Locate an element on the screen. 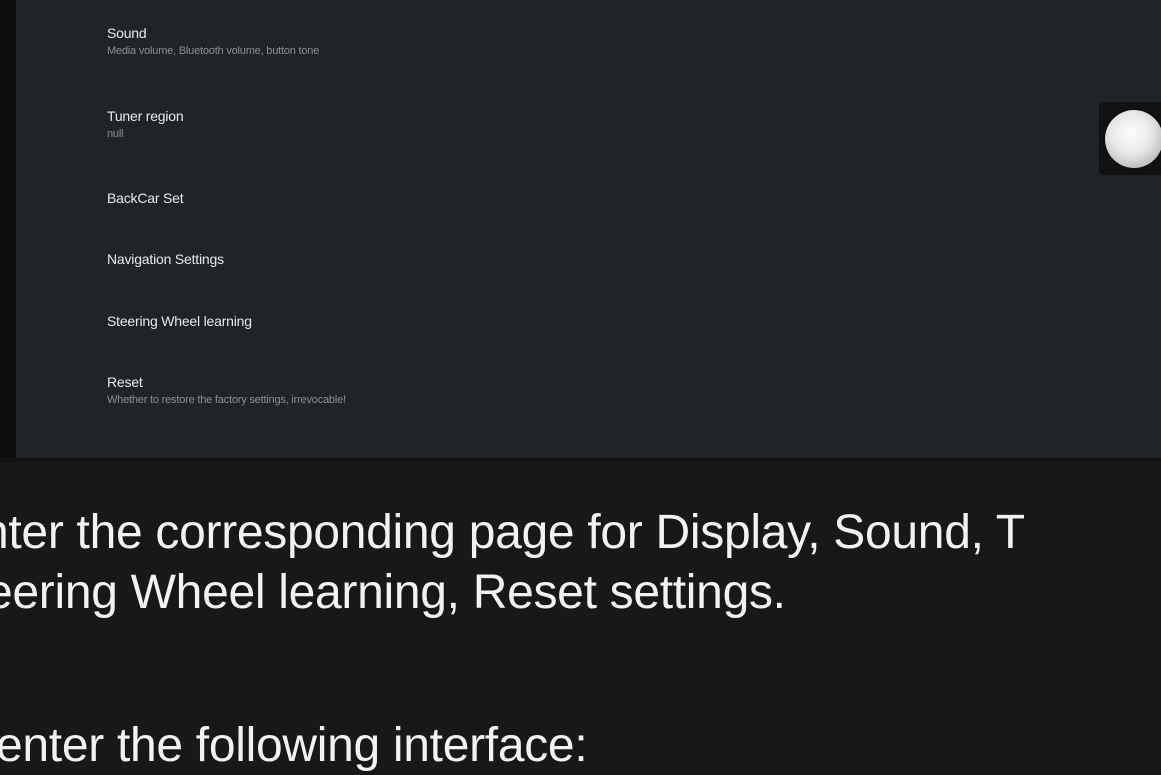 The height and width of the screenshot is (775, 1161). tuner-region-toggle is located at coordinates (1130, 138).